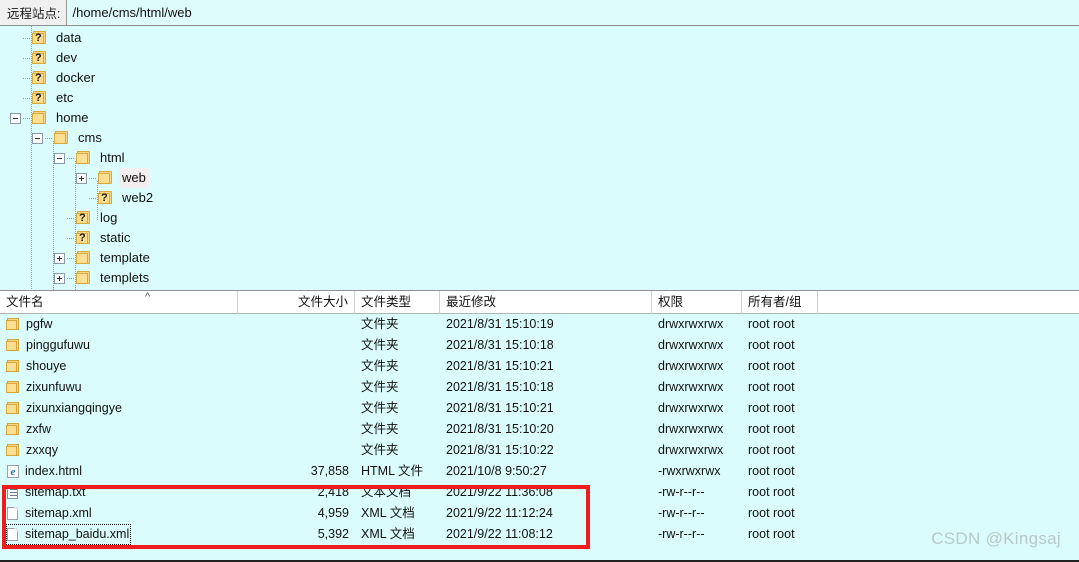  What do you see at coordinates (53, 471) in the screenshot?
I see `filename-text: index.html` at bounding box center [53, 471].